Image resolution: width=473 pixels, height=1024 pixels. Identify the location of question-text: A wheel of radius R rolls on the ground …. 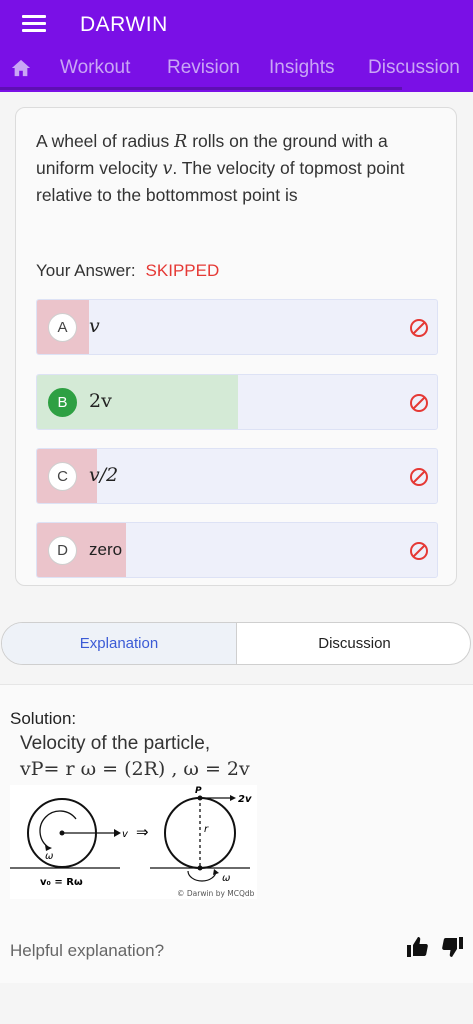
(220, 168).